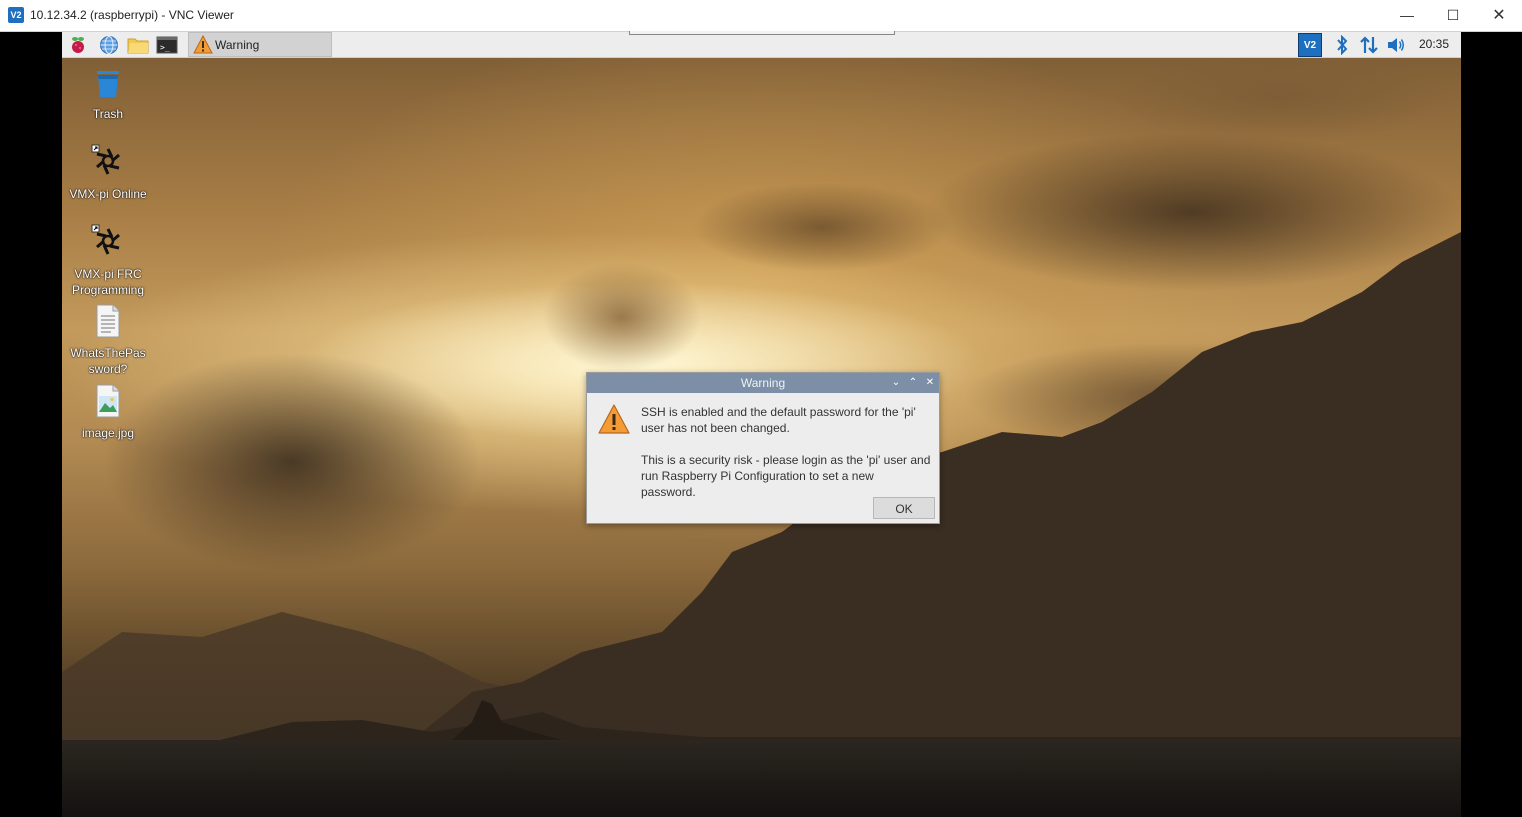 The image size is (1522, 817). Describe the element at coordinates (1342, 45) in the screenshot. I see `bluetooth-icon` at that location.